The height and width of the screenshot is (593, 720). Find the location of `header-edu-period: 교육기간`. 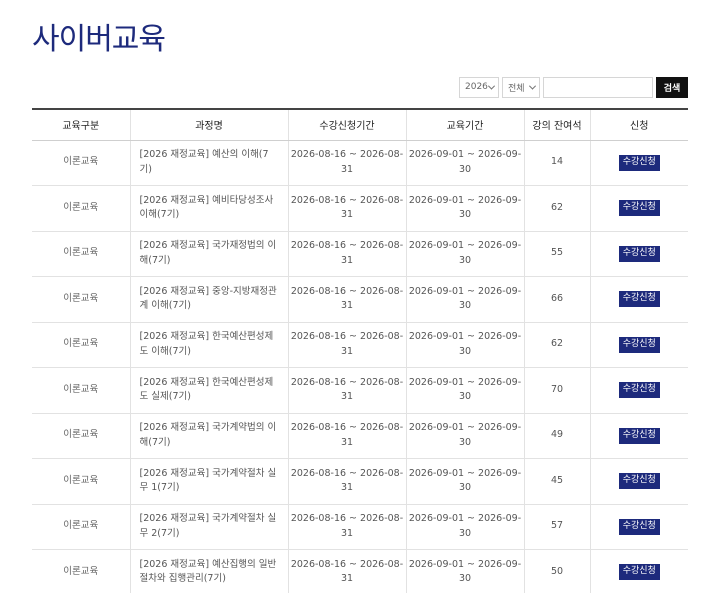

header-edu-period: 교육기간 is located at coordinates (464, 125).